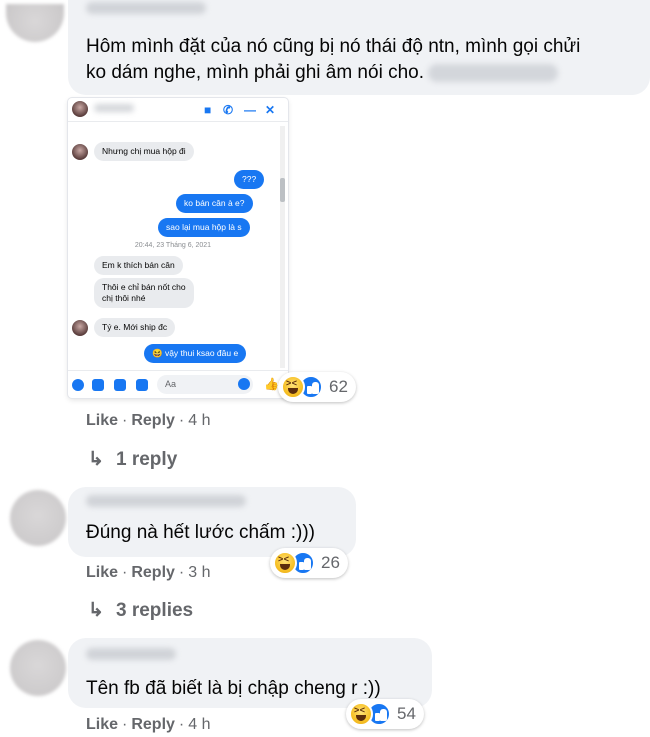 The height and width of the screenshot is (737, 650). What do you see at coordinates (98, 385) in the screenshot?
I see `photo-icon` at bounding box center [98, 385].